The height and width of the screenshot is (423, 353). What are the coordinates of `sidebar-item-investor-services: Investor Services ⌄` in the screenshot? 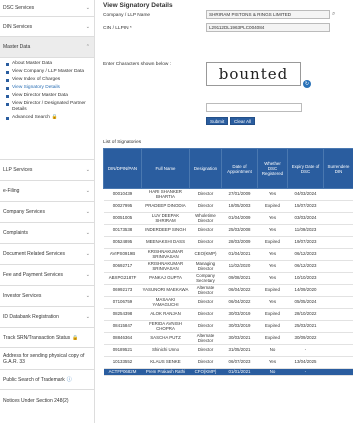 It's located at (47, 296).